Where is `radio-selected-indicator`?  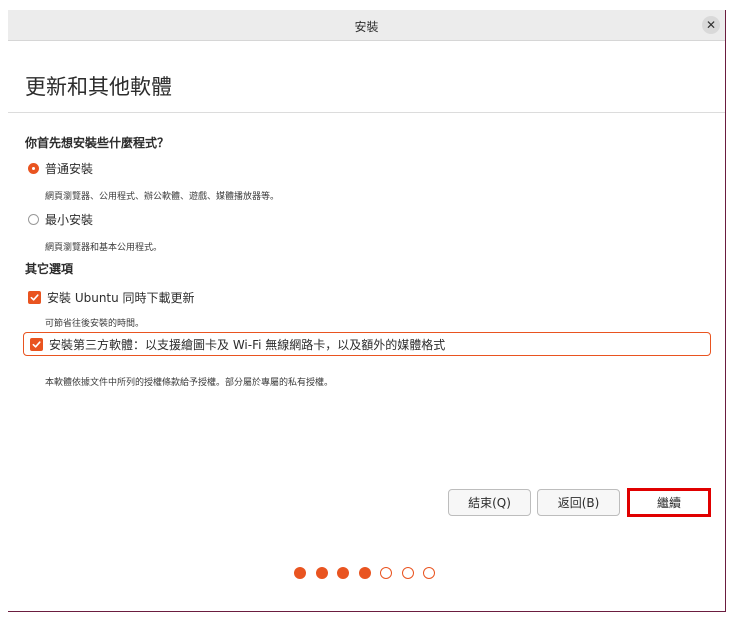
radio-selected-indicator is located at coordinates (33, 168).